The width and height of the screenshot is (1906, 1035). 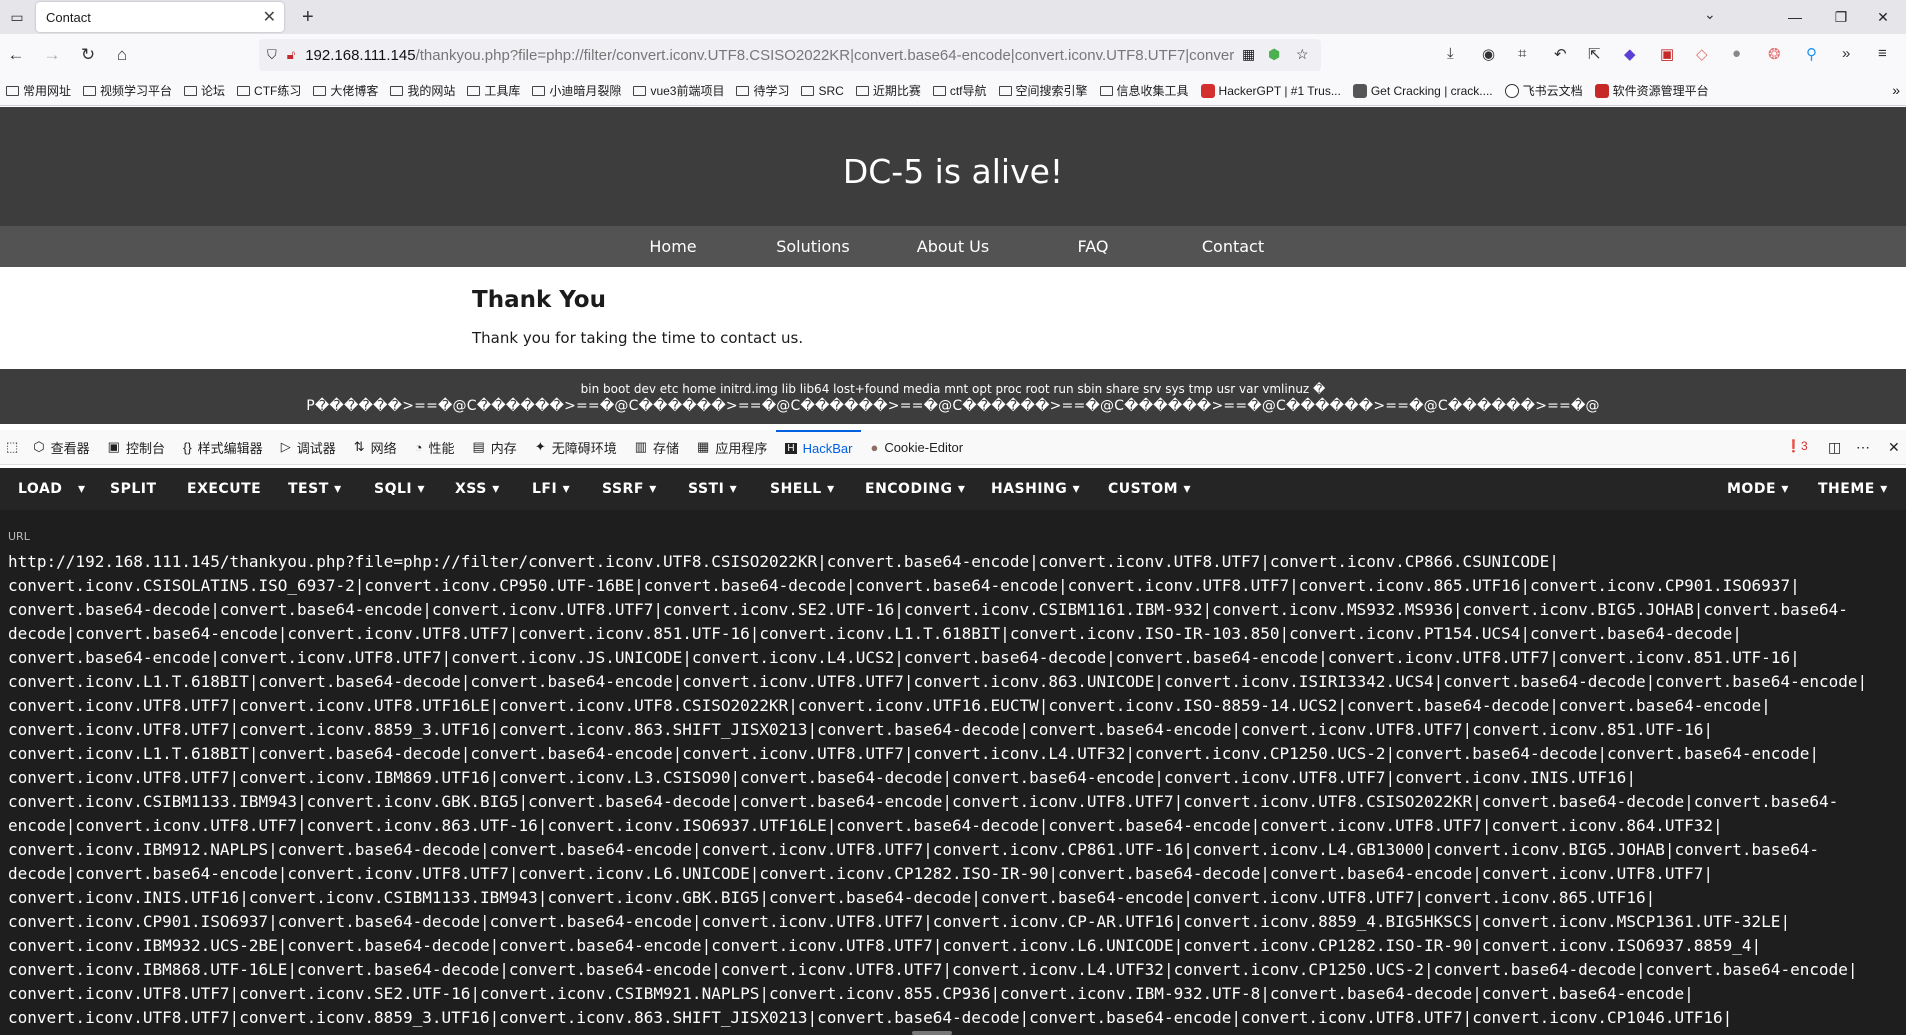 I want to click on network-icon: ⇅, so click(x=359, y=446).